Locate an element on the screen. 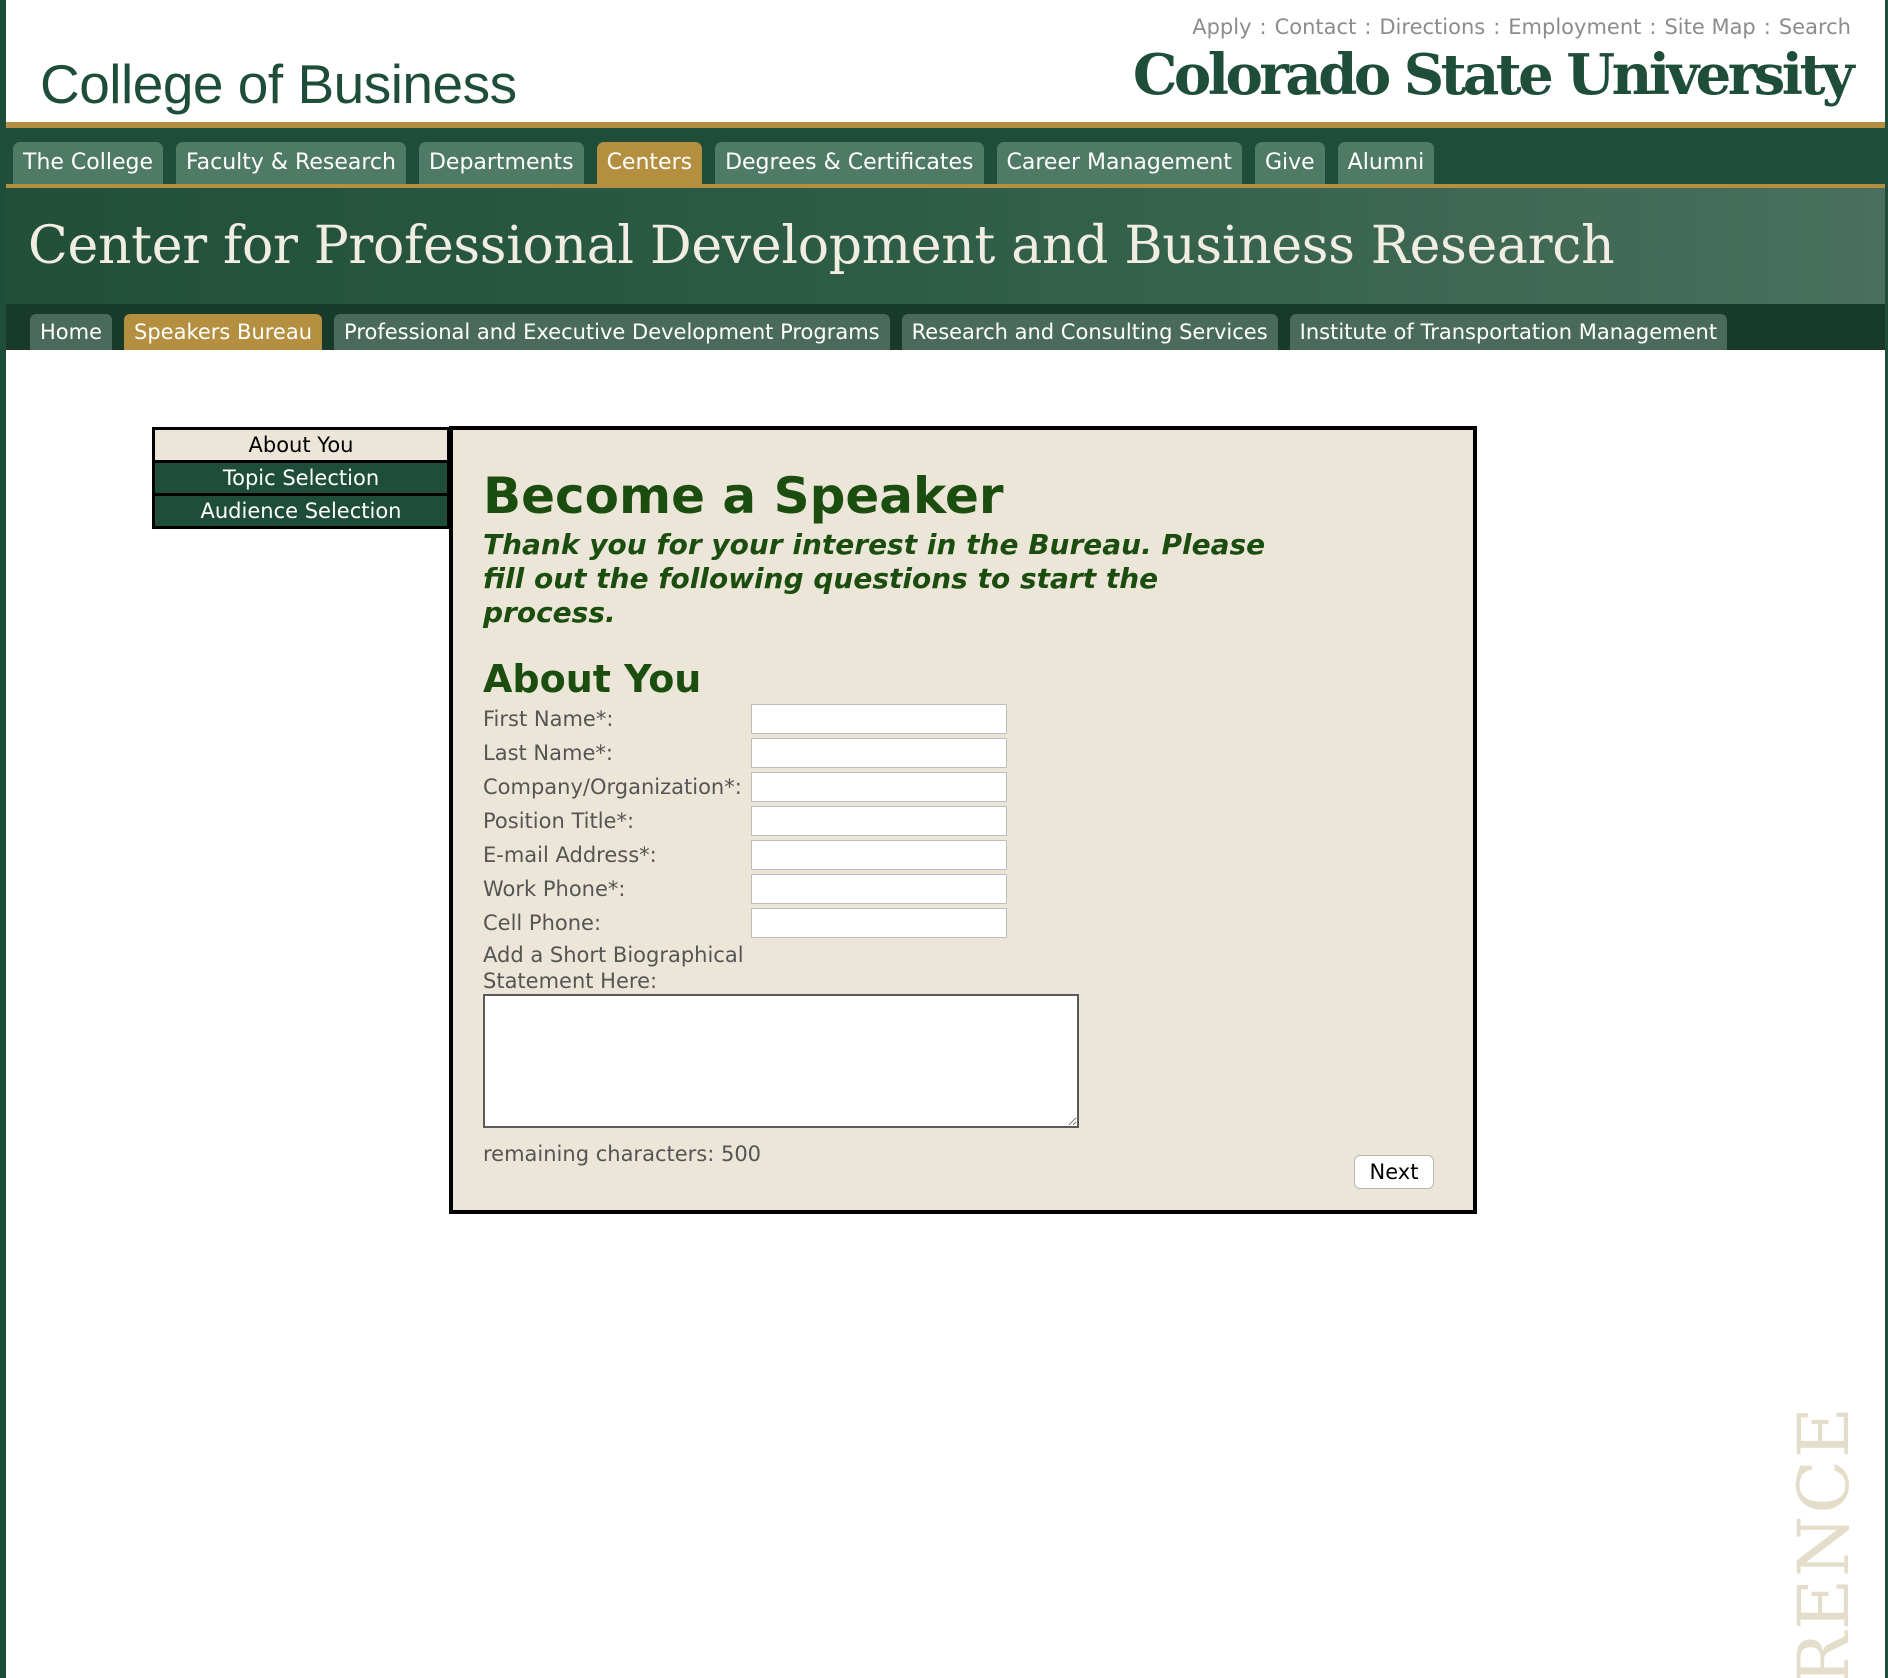 The width and height of the screenshot is (1888, 1678). nav-tab-give: Give is located at coordinates (1289, 163).